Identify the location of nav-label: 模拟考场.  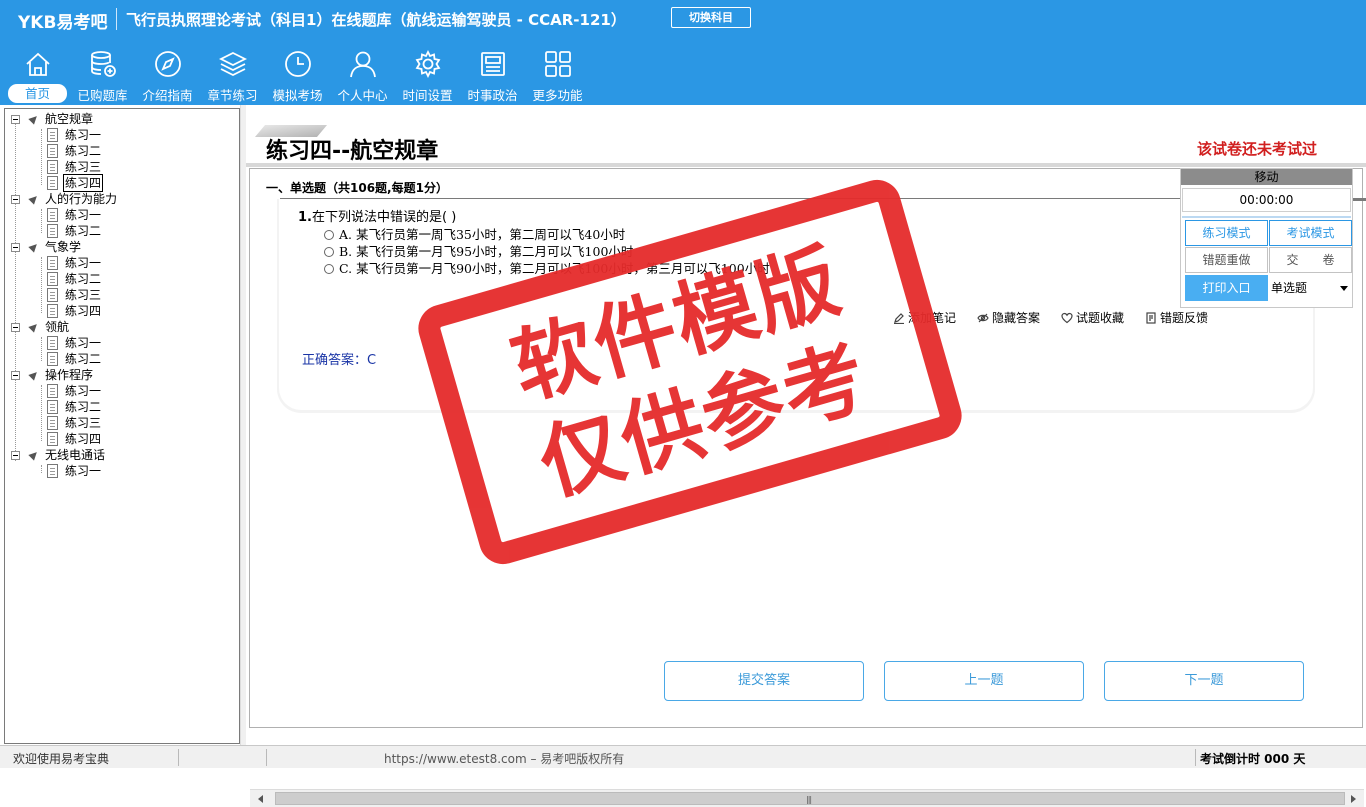
(297, 95).